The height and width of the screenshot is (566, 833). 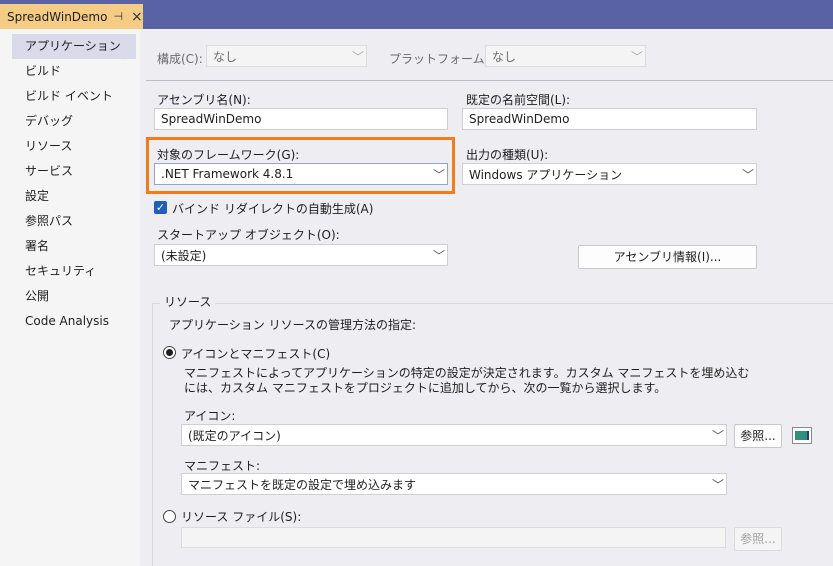 What do you see at coordinates (453, 537) in the screenshot?
I see `resource-file-input` at bounding box center [453, 537].